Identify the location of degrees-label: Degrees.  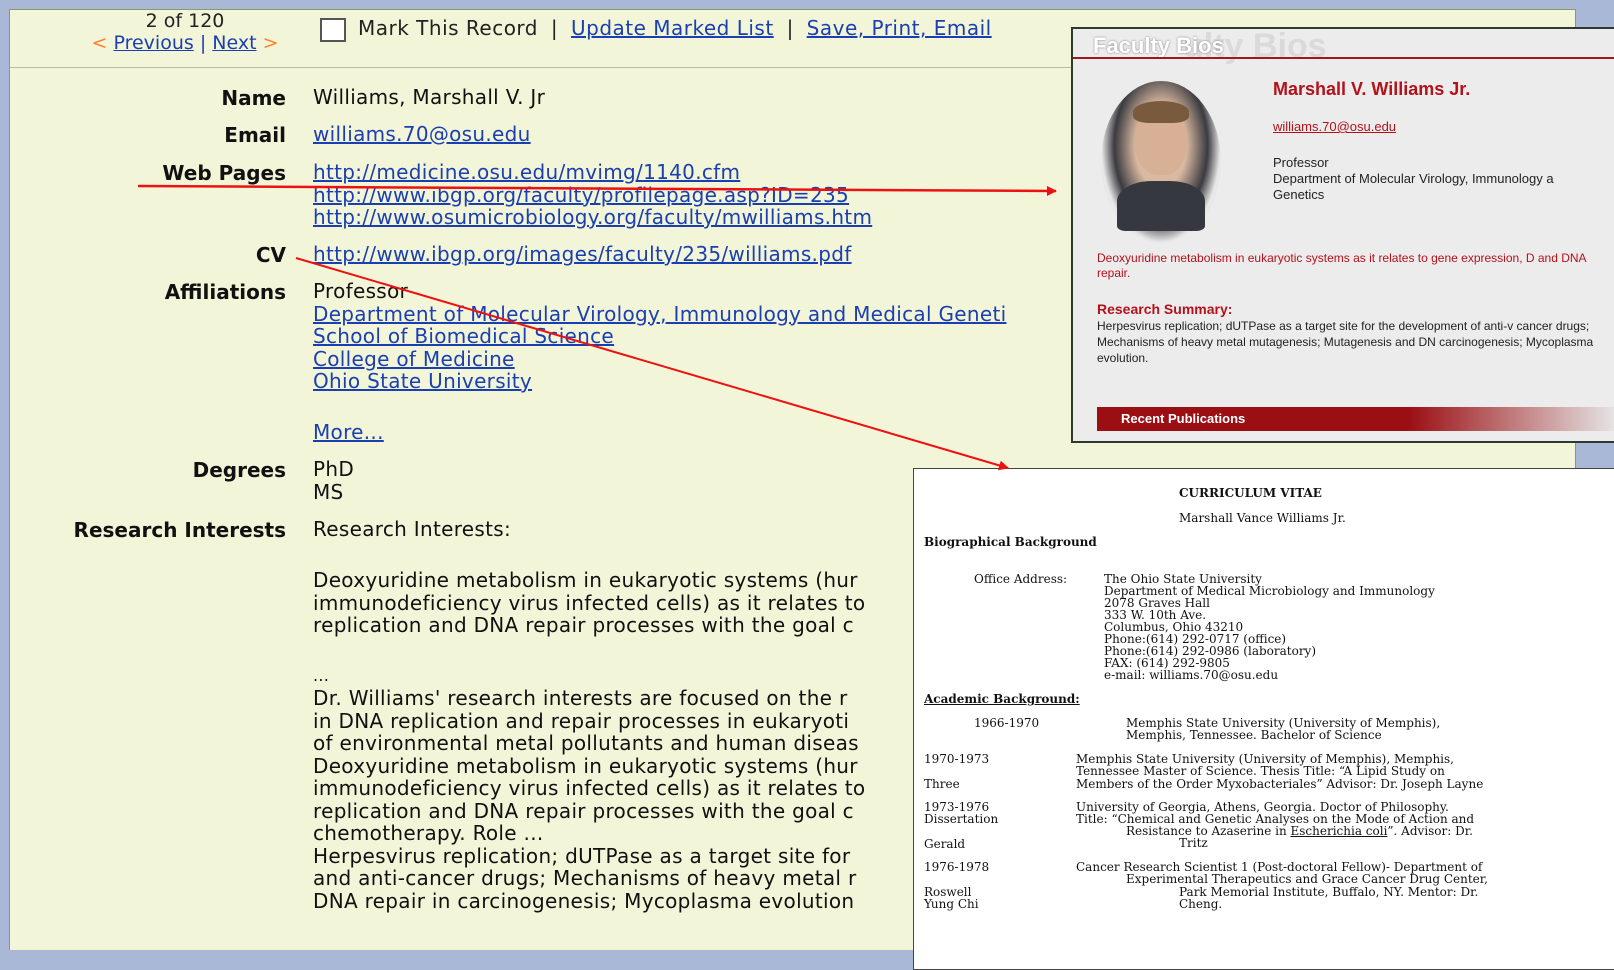
(239, 470).